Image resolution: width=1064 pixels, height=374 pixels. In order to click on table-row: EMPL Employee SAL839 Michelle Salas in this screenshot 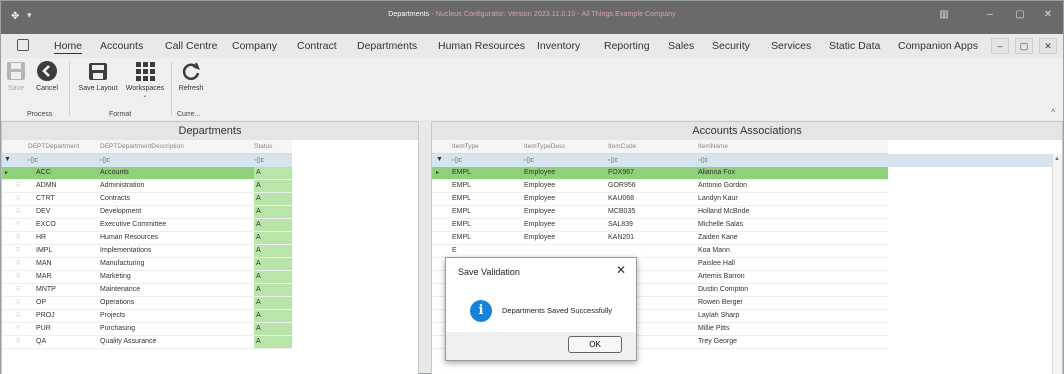, I will do `click(660, 225)`.